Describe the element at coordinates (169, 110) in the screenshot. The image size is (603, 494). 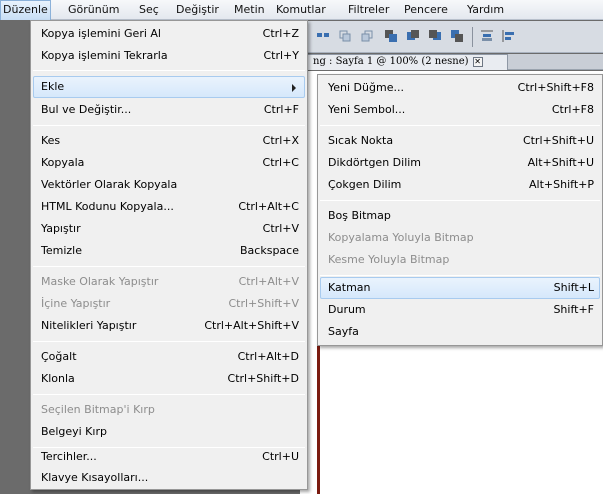
I see `menu-item-find-replace: Bul ve Değiştir... Ctrl+F` at that location.